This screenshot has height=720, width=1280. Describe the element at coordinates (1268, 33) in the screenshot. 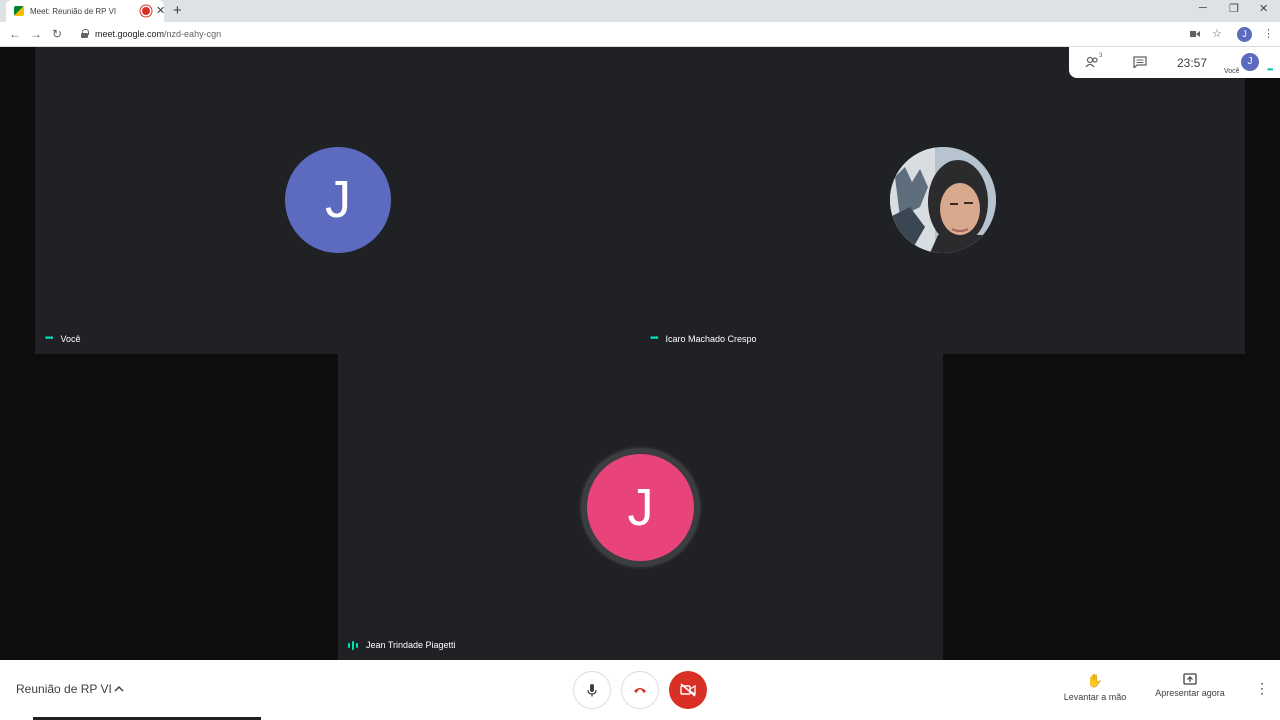

I see `browser-menu-icon: ⋮` at that location.